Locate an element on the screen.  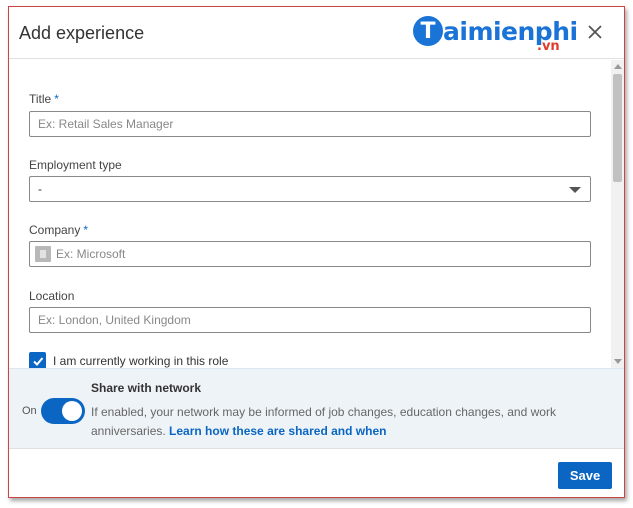
company-input: Ex: Microsoft is located at coordinates (310, 254).